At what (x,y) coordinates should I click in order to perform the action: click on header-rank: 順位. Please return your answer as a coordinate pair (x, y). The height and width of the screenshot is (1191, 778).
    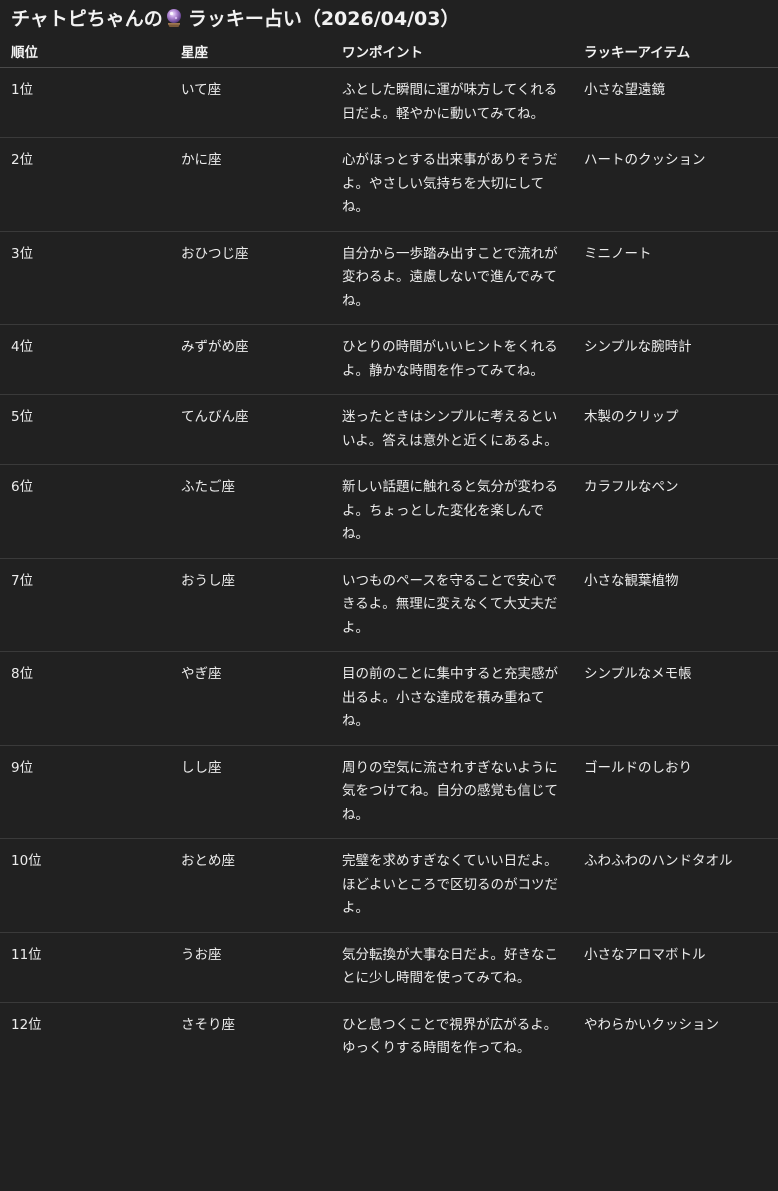
    Looking at the image, I should click on (85, 51).